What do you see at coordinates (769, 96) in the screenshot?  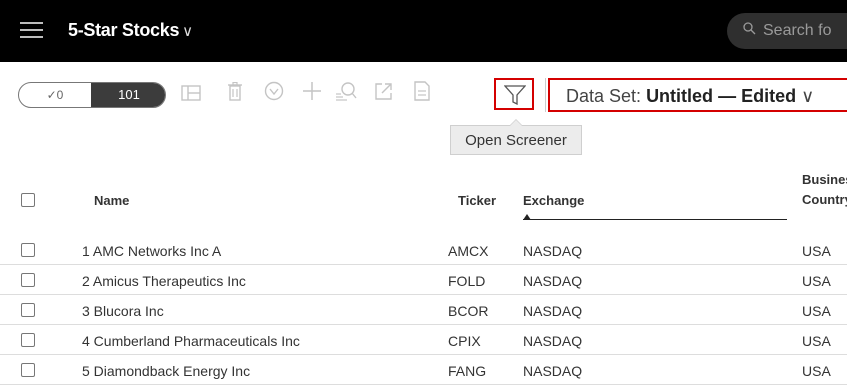 I see `dataset-status: Edited` at bounding box center [769, 96].